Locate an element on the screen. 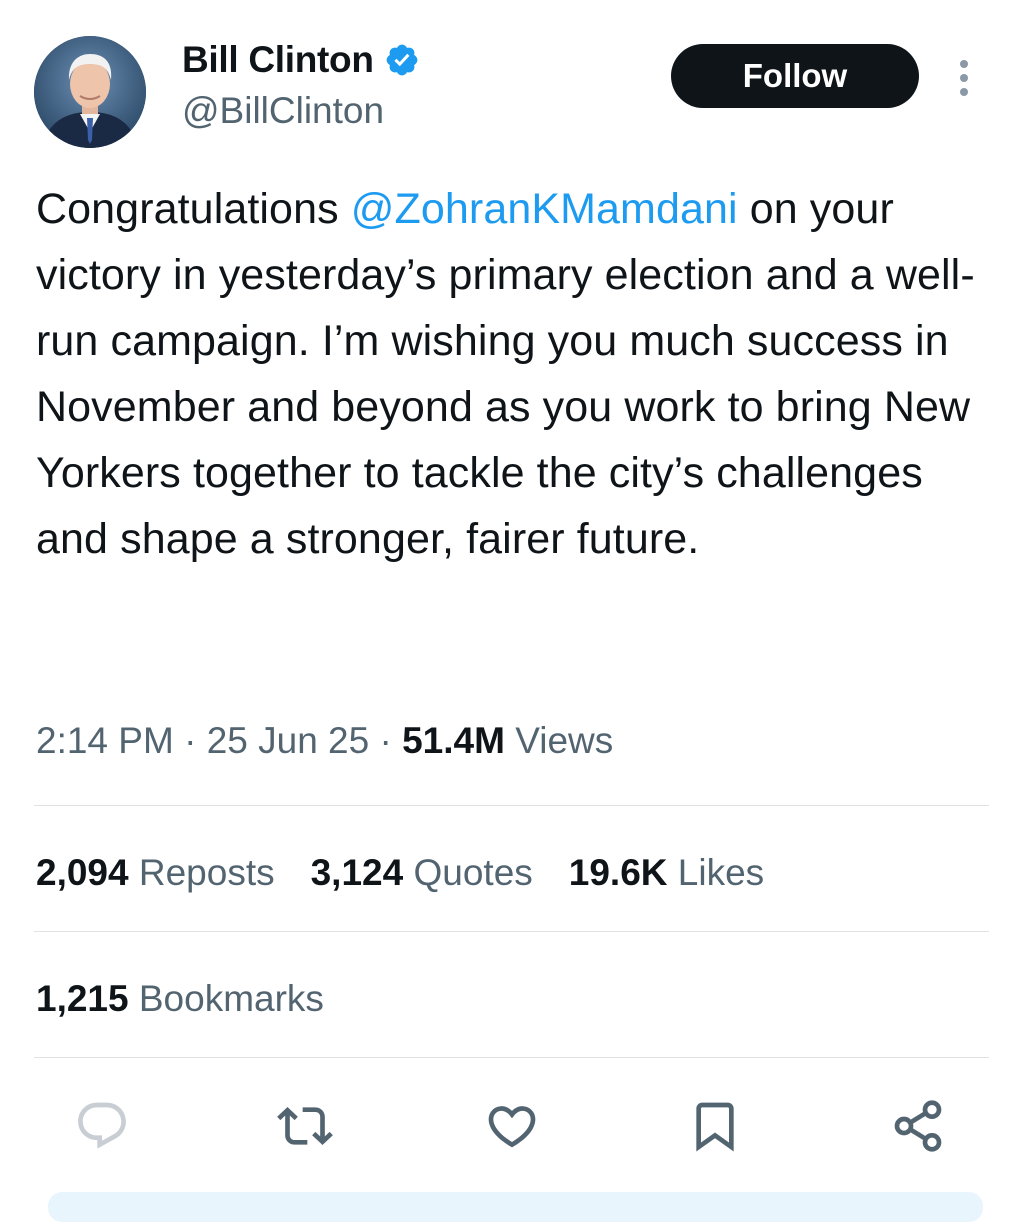  name-row: Bill Clinton is located at coordinates (301, 60).